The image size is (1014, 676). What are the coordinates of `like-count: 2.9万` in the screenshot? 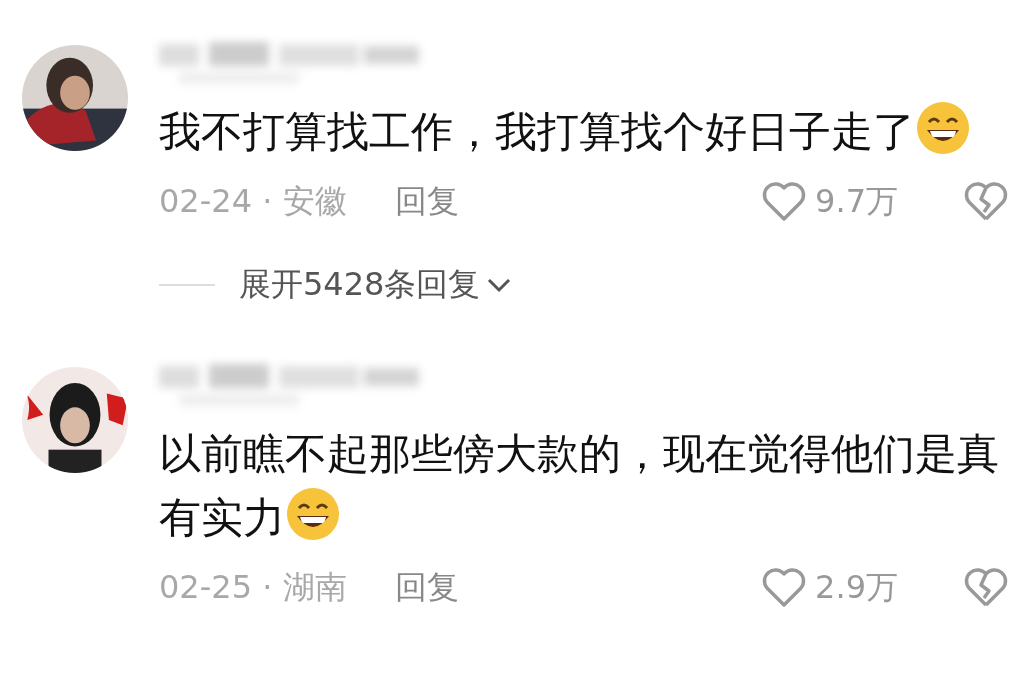 It's located at (856, 587).